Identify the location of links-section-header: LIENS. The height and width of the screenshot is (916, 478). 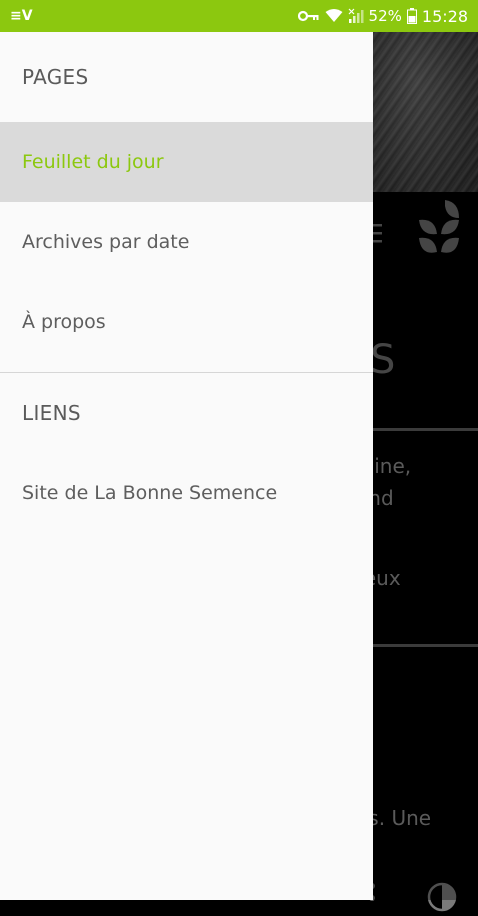
(51, 413).